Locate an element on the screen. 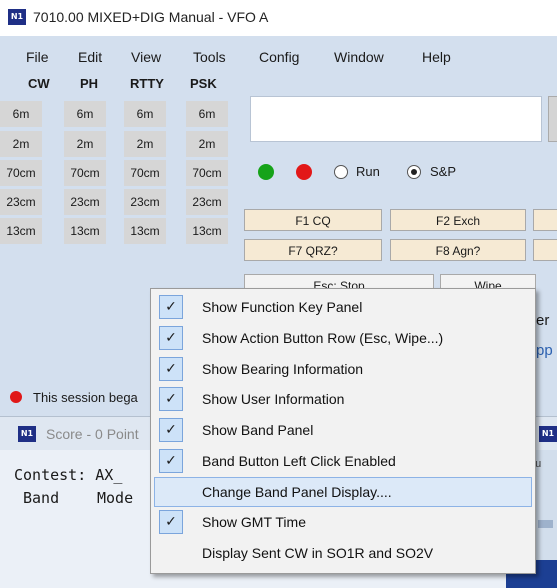  menu-item-label: Band Button Left Click Enabled is located at coordinates (299, 461).